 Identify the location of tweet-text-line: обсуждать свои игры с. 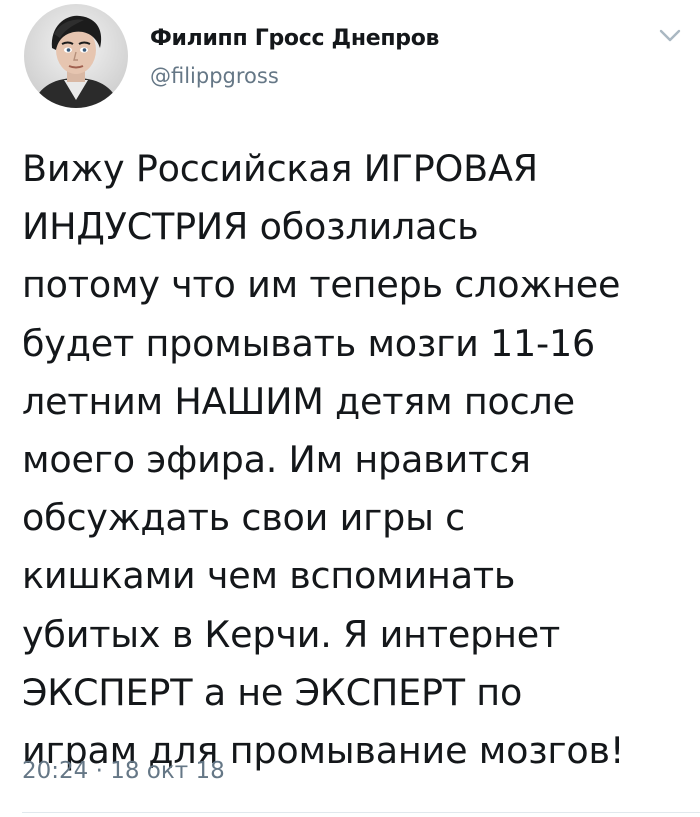
(243, 518).